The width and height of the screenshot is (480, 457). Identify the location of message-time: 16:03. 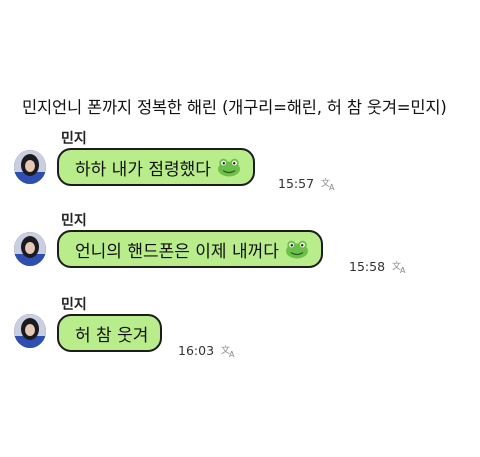
(196, 350).